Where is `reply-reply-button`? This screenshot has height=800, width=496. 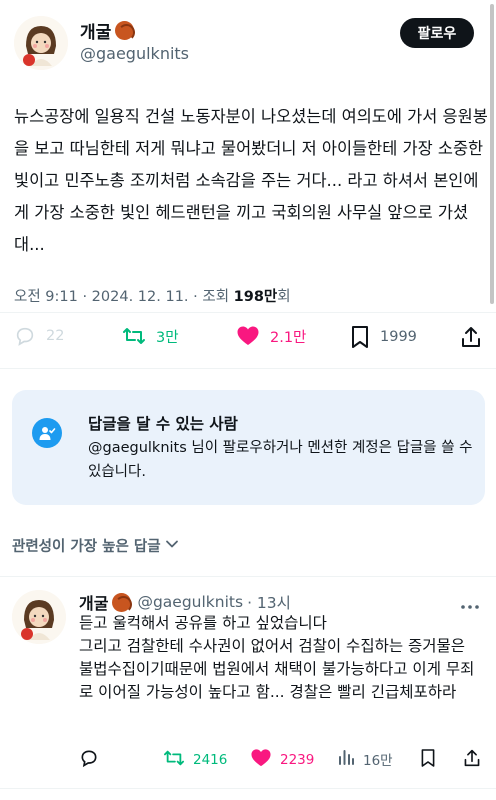
reply-reply-button is located at coordinates (89, 760).